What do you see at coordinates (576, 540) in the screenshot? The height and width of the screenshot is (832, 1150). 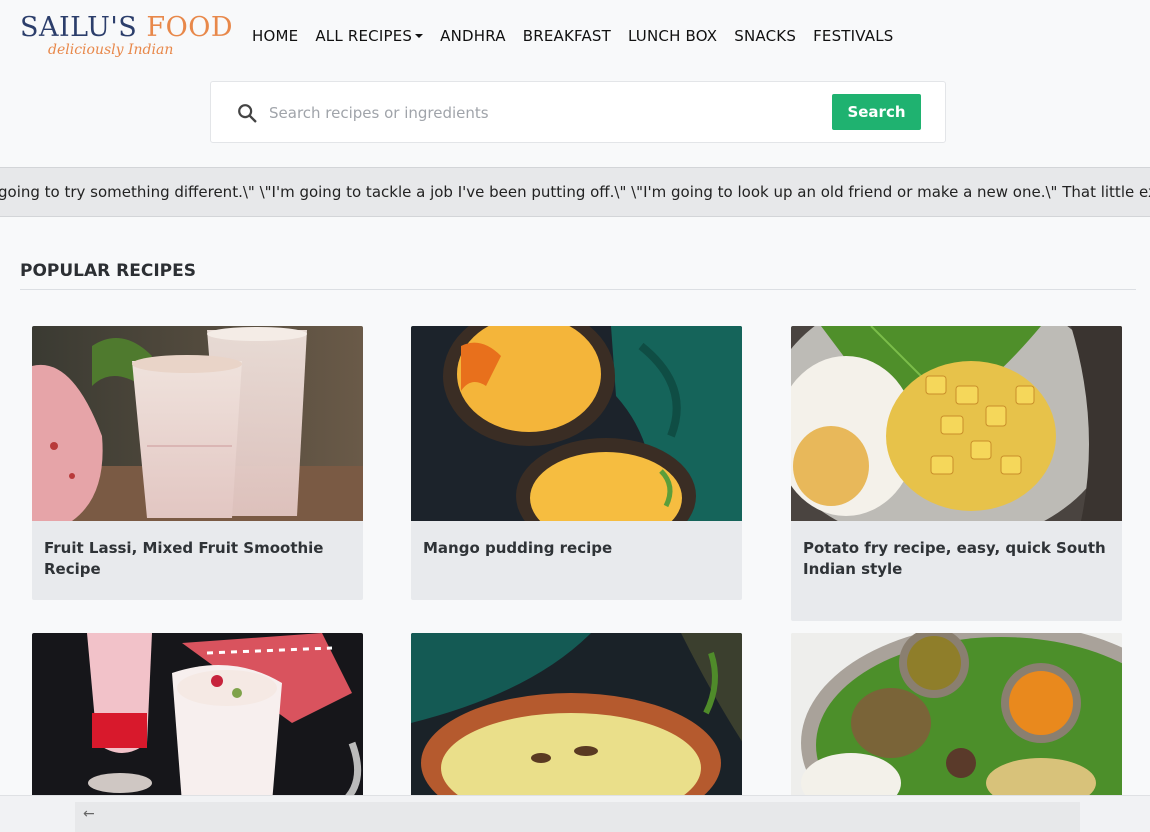 I see `recipe-card-title: Mango pudding recipe` at bounding box center [576, 540].